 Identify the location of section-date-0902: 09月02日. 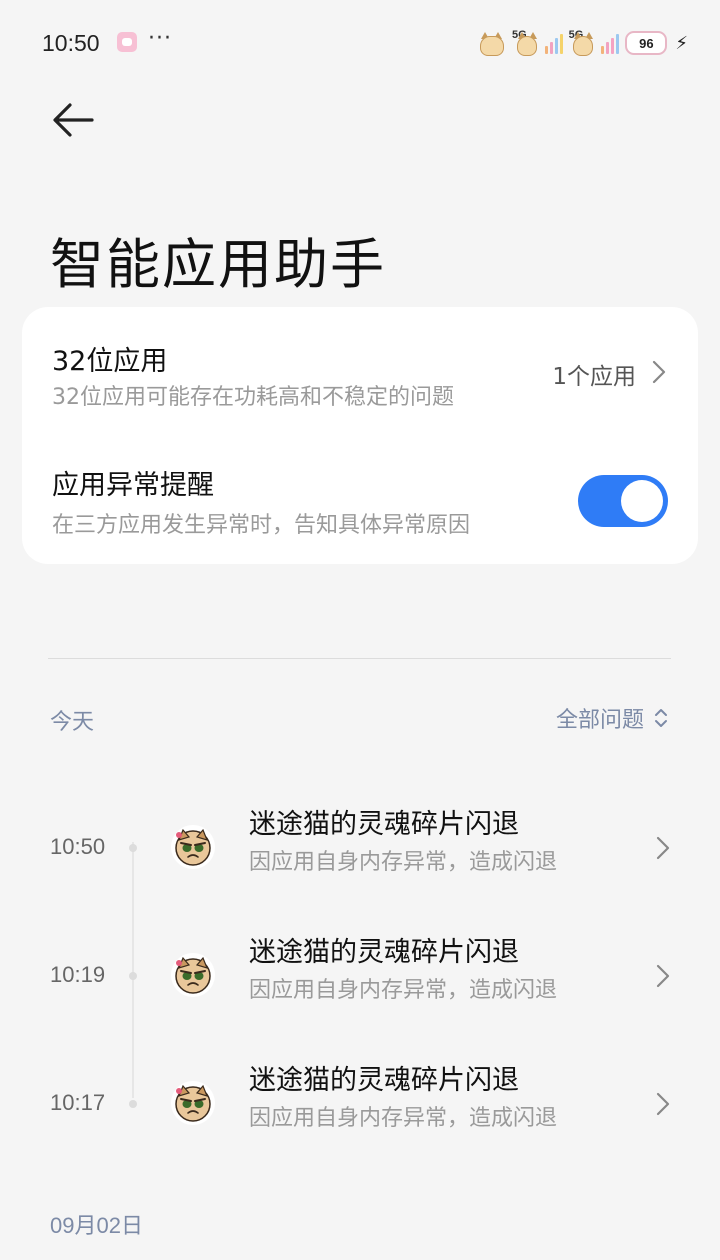
(96, 1225).